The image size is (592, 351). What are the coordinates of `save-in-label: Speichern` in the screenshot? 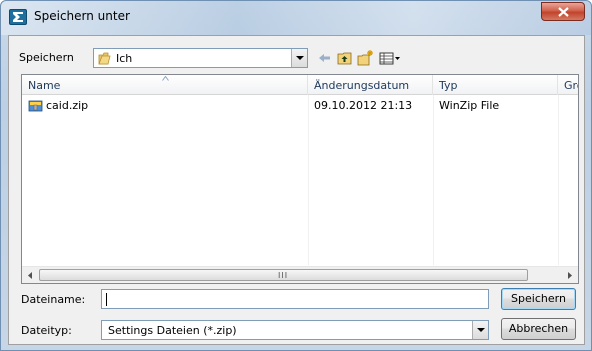 It's located at (46, 57).